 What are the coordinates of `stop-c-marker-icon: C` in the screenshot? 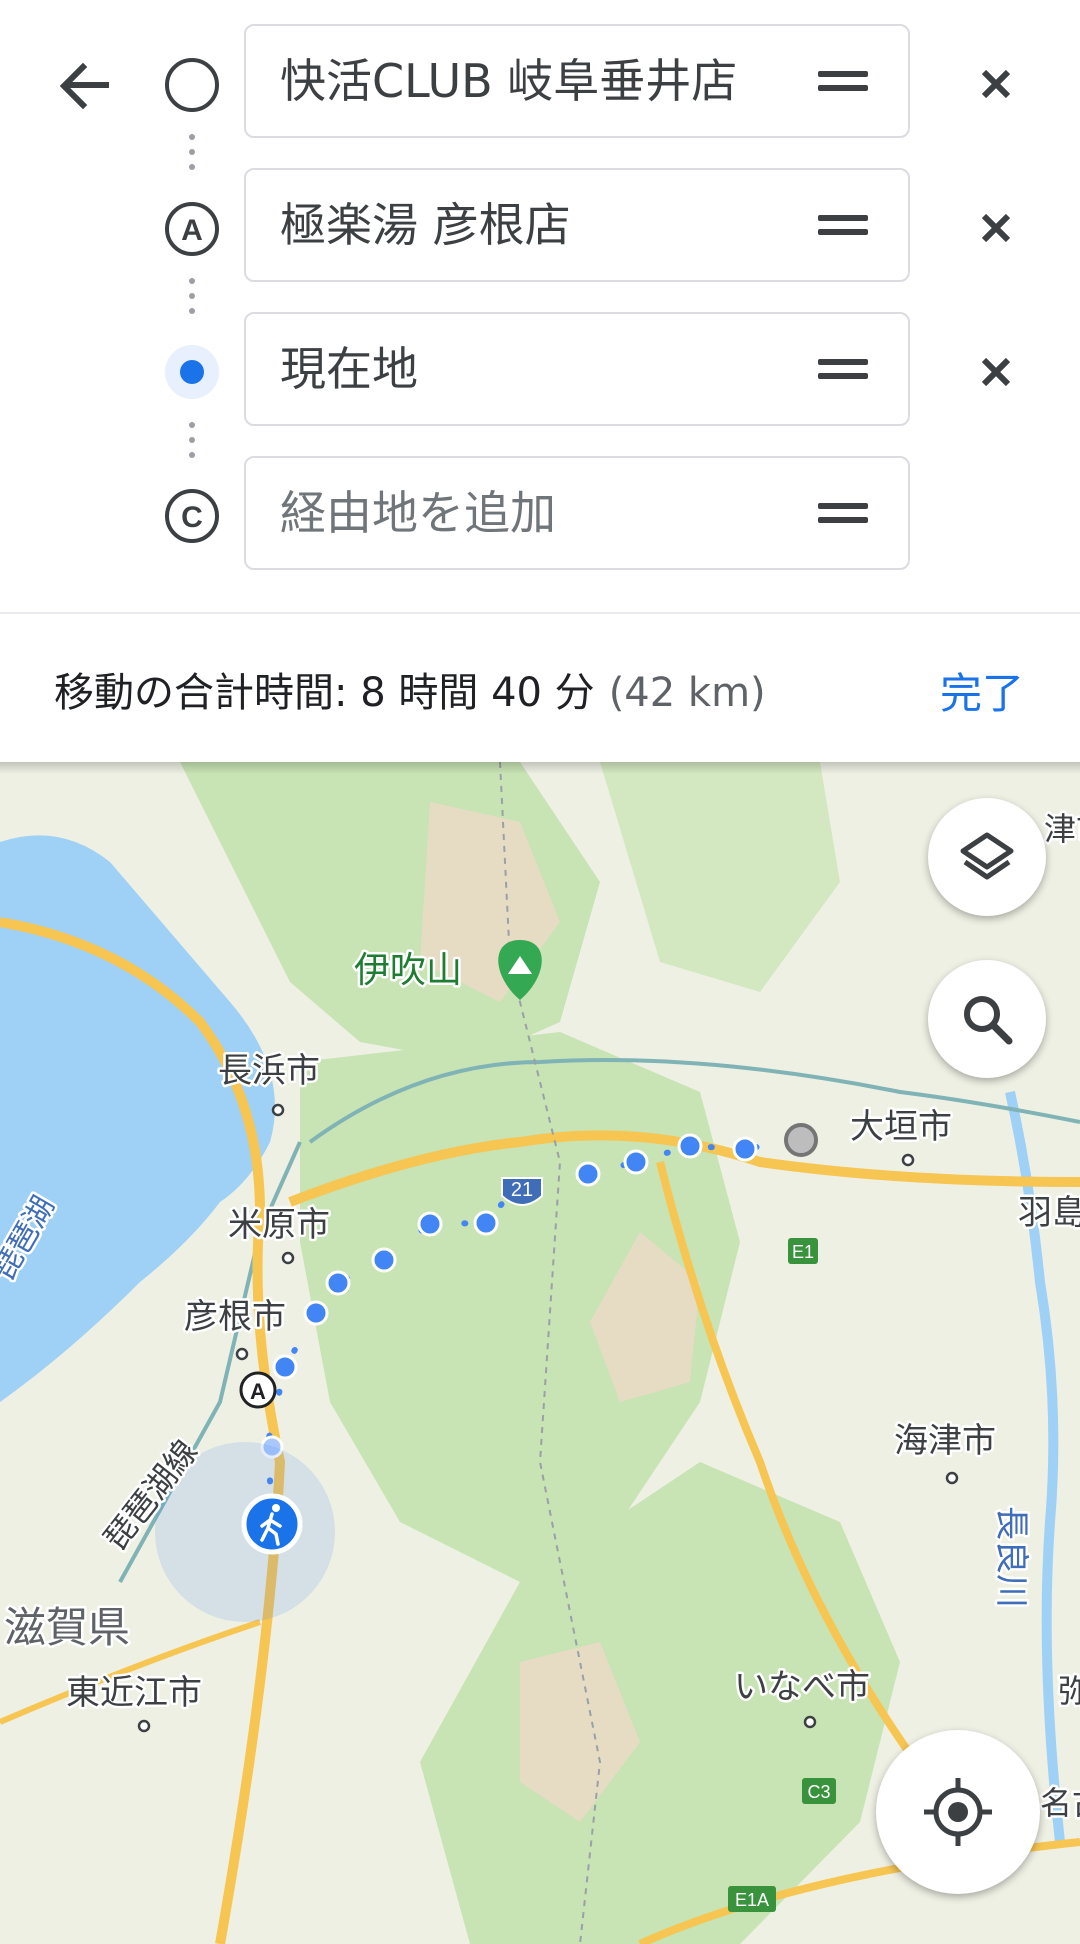 It's located at (192, 516).